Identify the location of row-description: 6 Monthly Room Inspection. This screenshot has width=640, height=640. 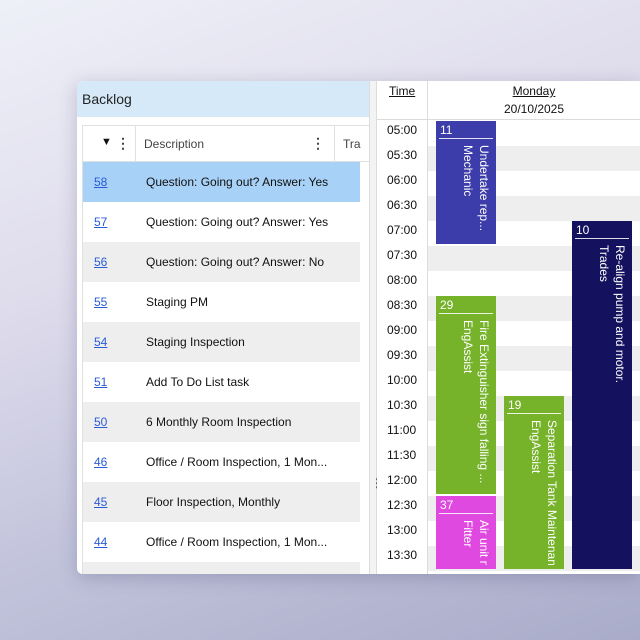
(219, 422).